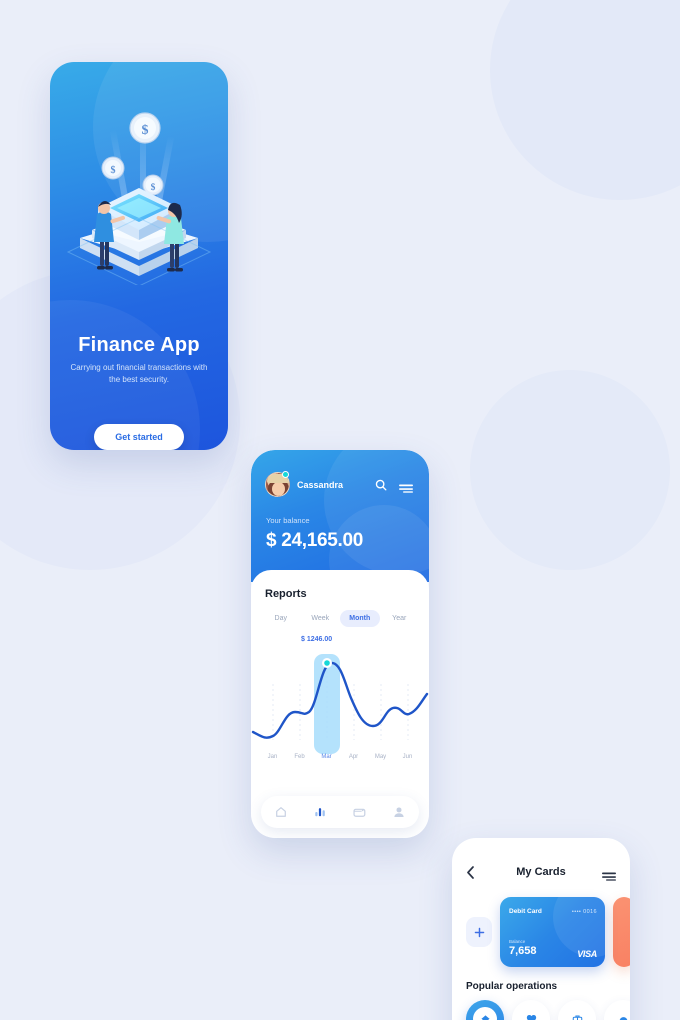  I want to click on card-balance-label: Balance, so click(517, 941).